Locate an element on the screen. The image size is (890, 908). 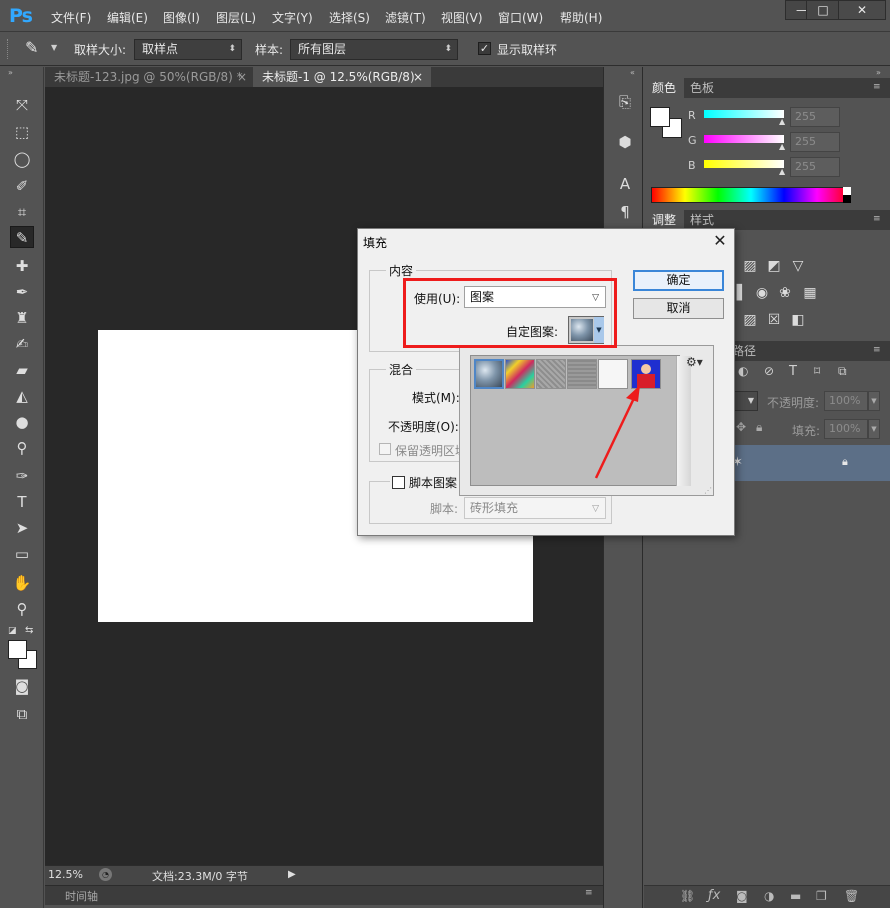
layer-style-icon: ƒx is located at coordinates (714, 895).